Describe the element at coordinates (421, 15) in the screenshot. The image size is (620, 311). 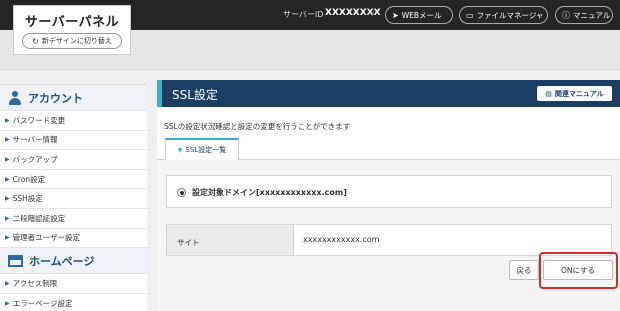
I see `webmail-label: WEBメール` at that location.